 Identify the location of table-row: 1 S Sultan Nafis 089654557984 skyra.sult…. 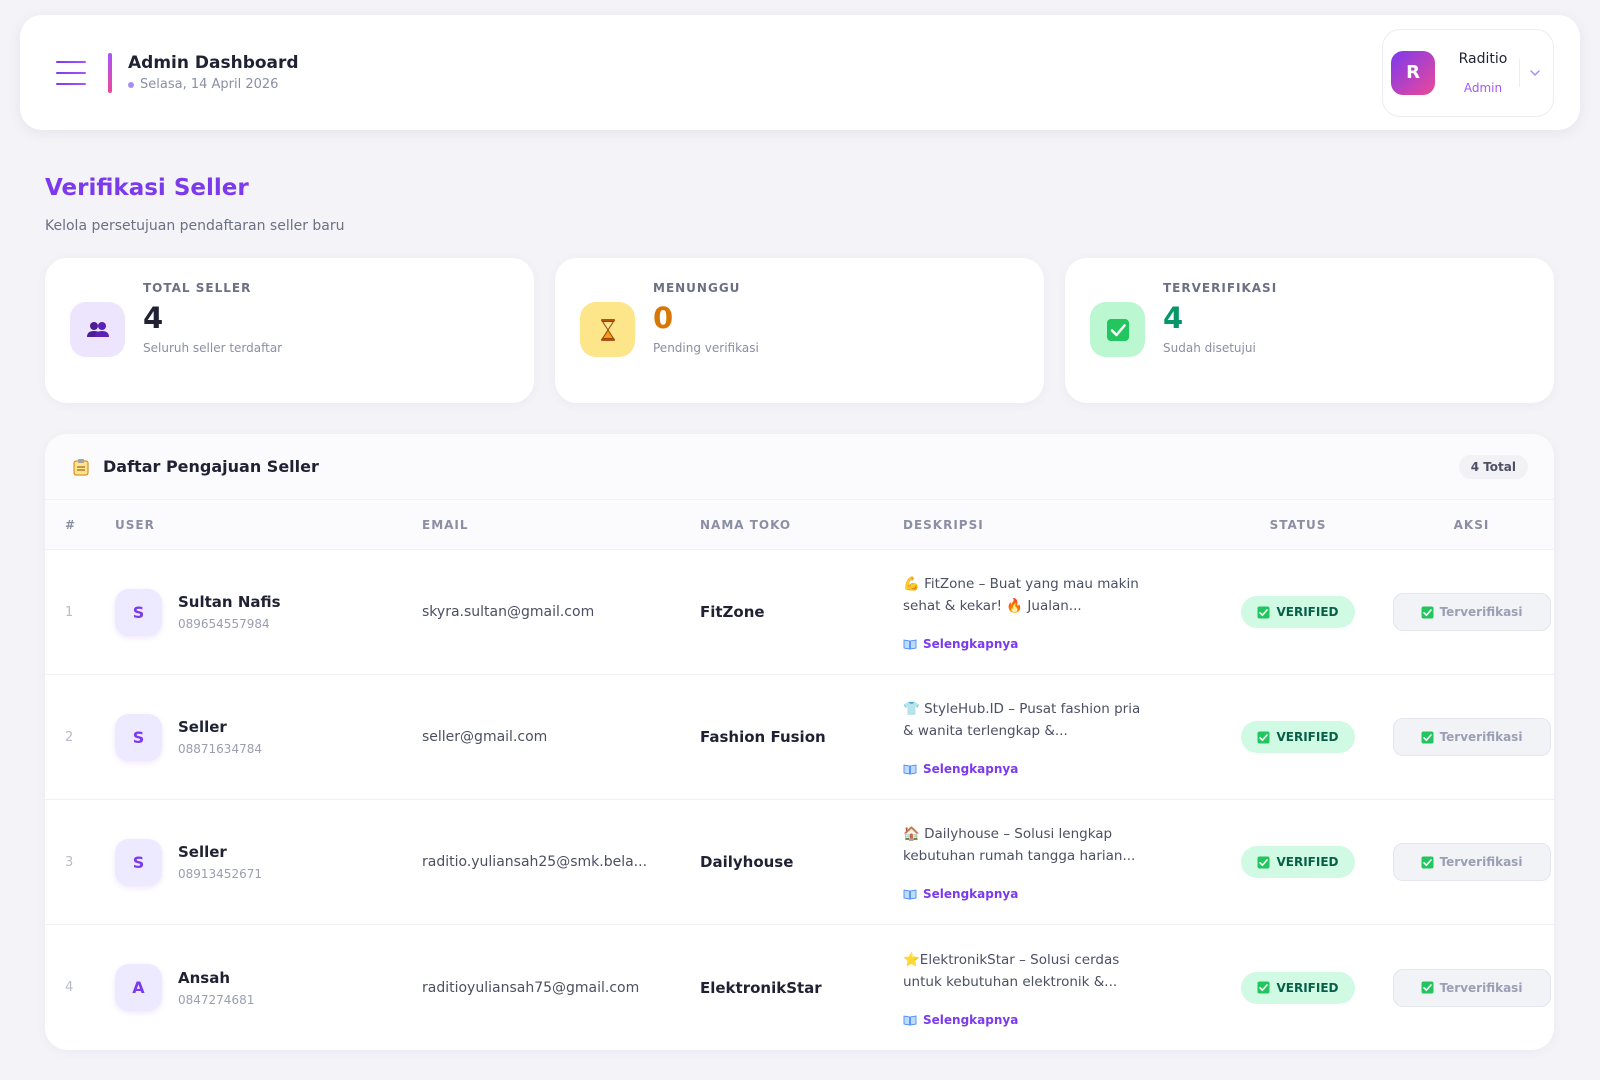
(799, 612).